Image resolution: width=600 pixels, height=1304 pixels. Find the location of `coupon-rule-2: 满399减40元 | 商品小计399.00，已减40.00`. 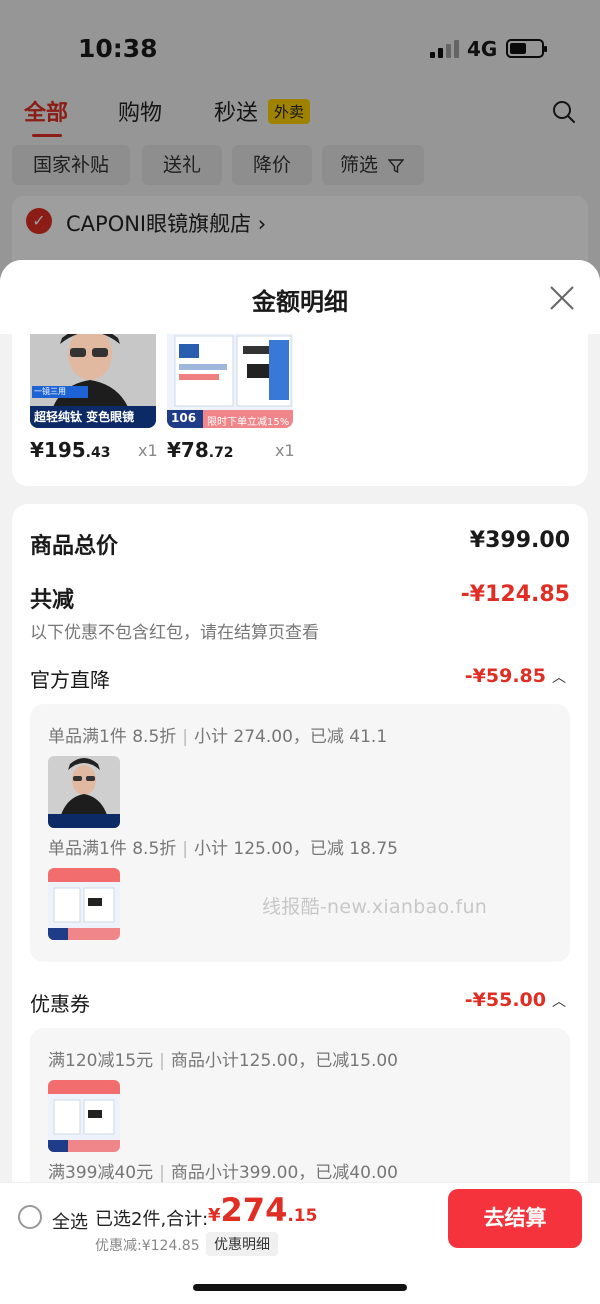

coupon-rule-2: 满399减40元 | 商品小计399.00，已减40.00 is located at coordinates (223, 1173).